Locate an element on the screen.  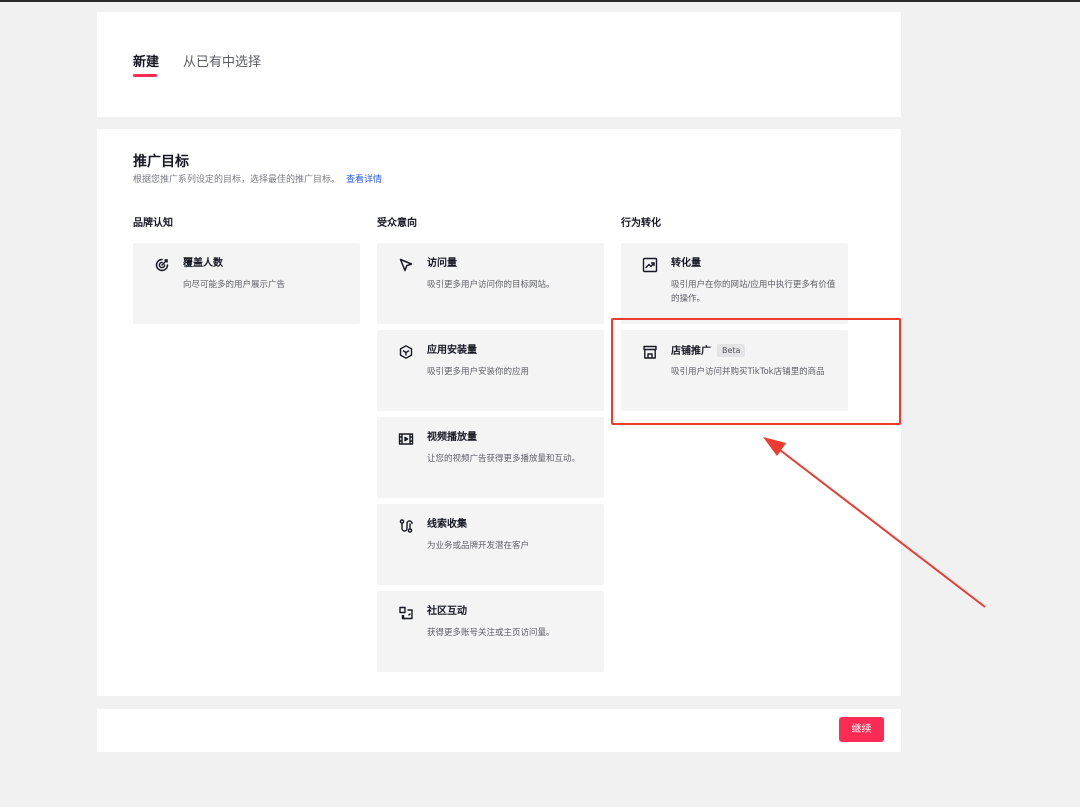
annotation-arrow is located at coordinates (874, 522).